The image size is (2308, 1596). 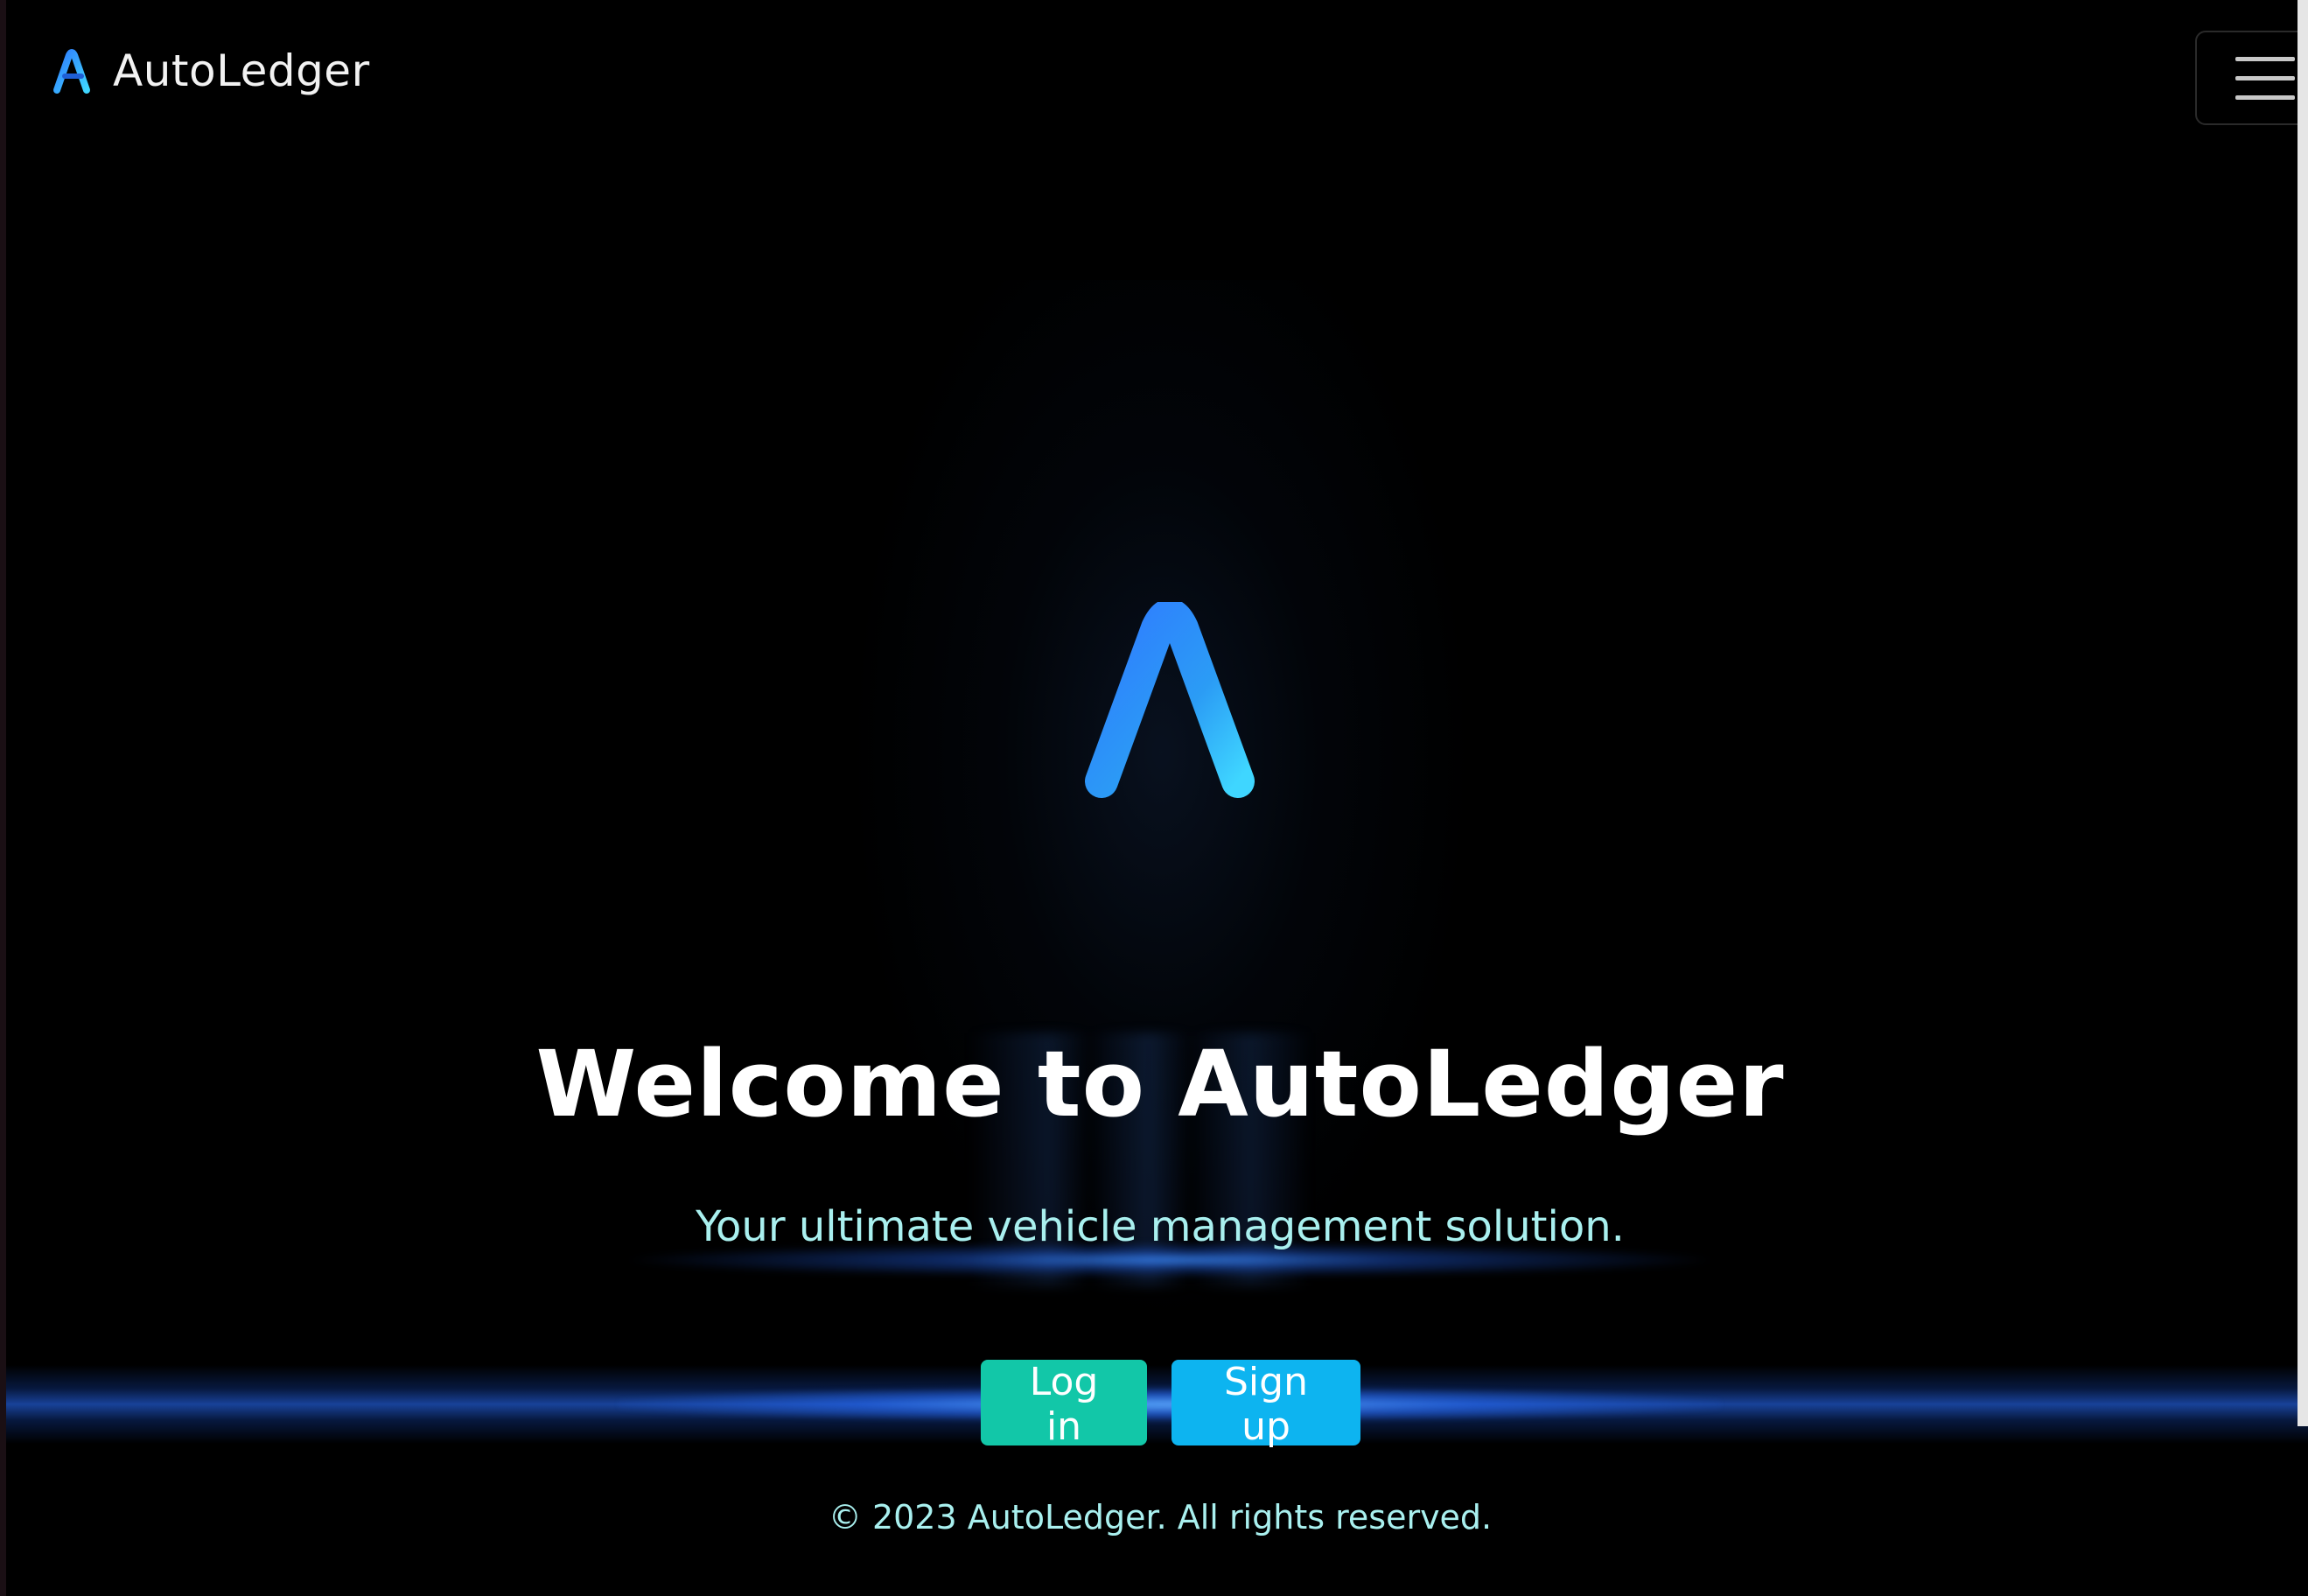 What do you see at coordinates (1064, 1404) in the screenshot?
I see `login-button: Log in` at bounding box center [1064, 1404].